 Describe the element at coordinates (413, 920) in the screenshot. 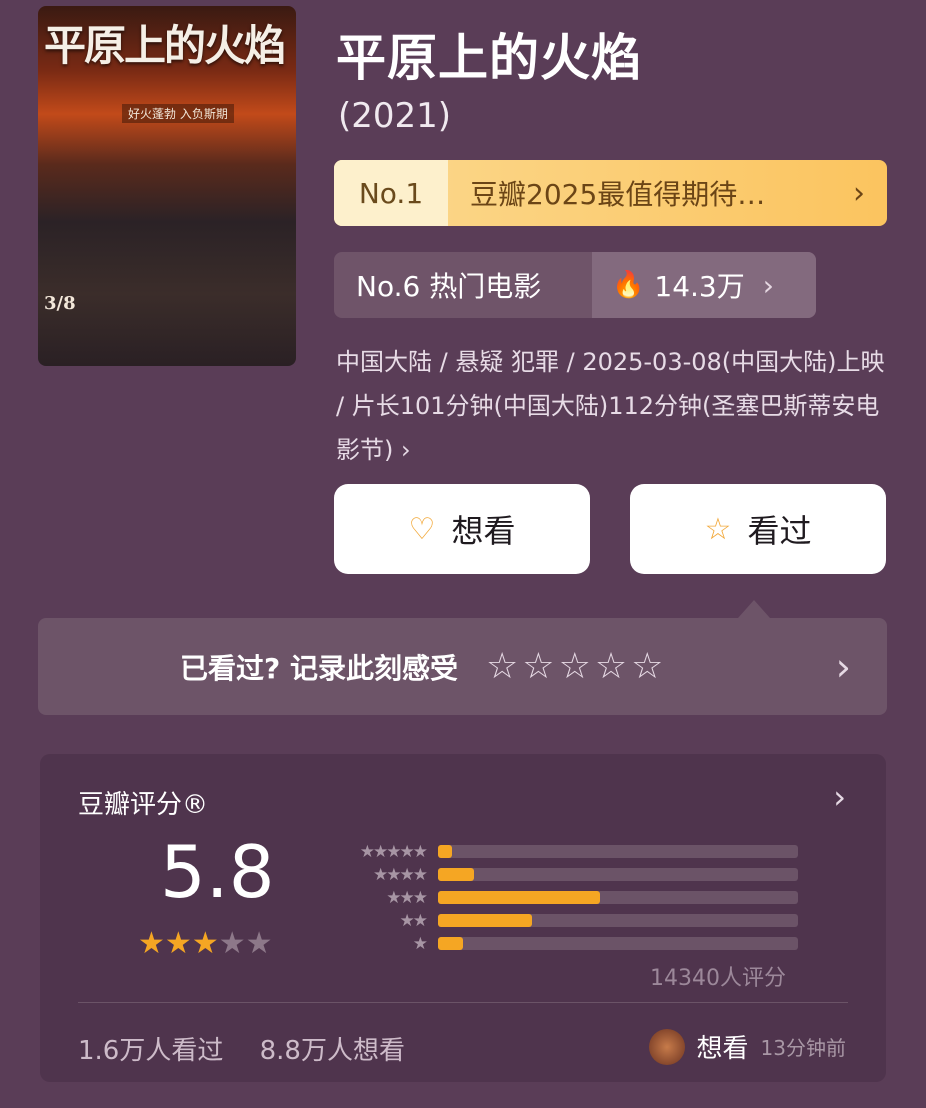

I see `distribution-star-label: ★★` at that location.